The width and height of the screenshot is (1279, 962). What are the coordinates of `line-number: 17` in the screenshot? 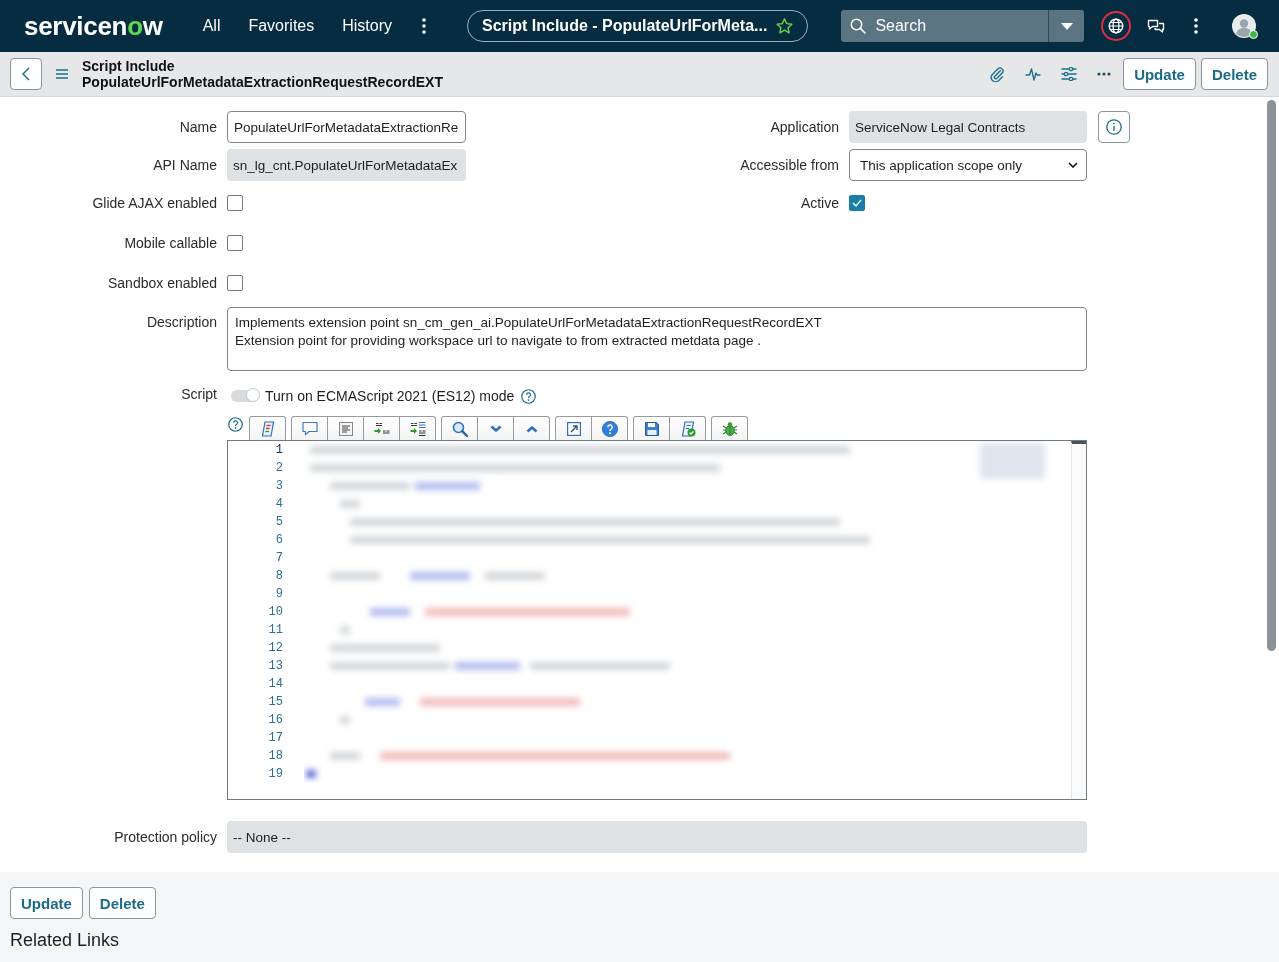 It's located at (275, 738).